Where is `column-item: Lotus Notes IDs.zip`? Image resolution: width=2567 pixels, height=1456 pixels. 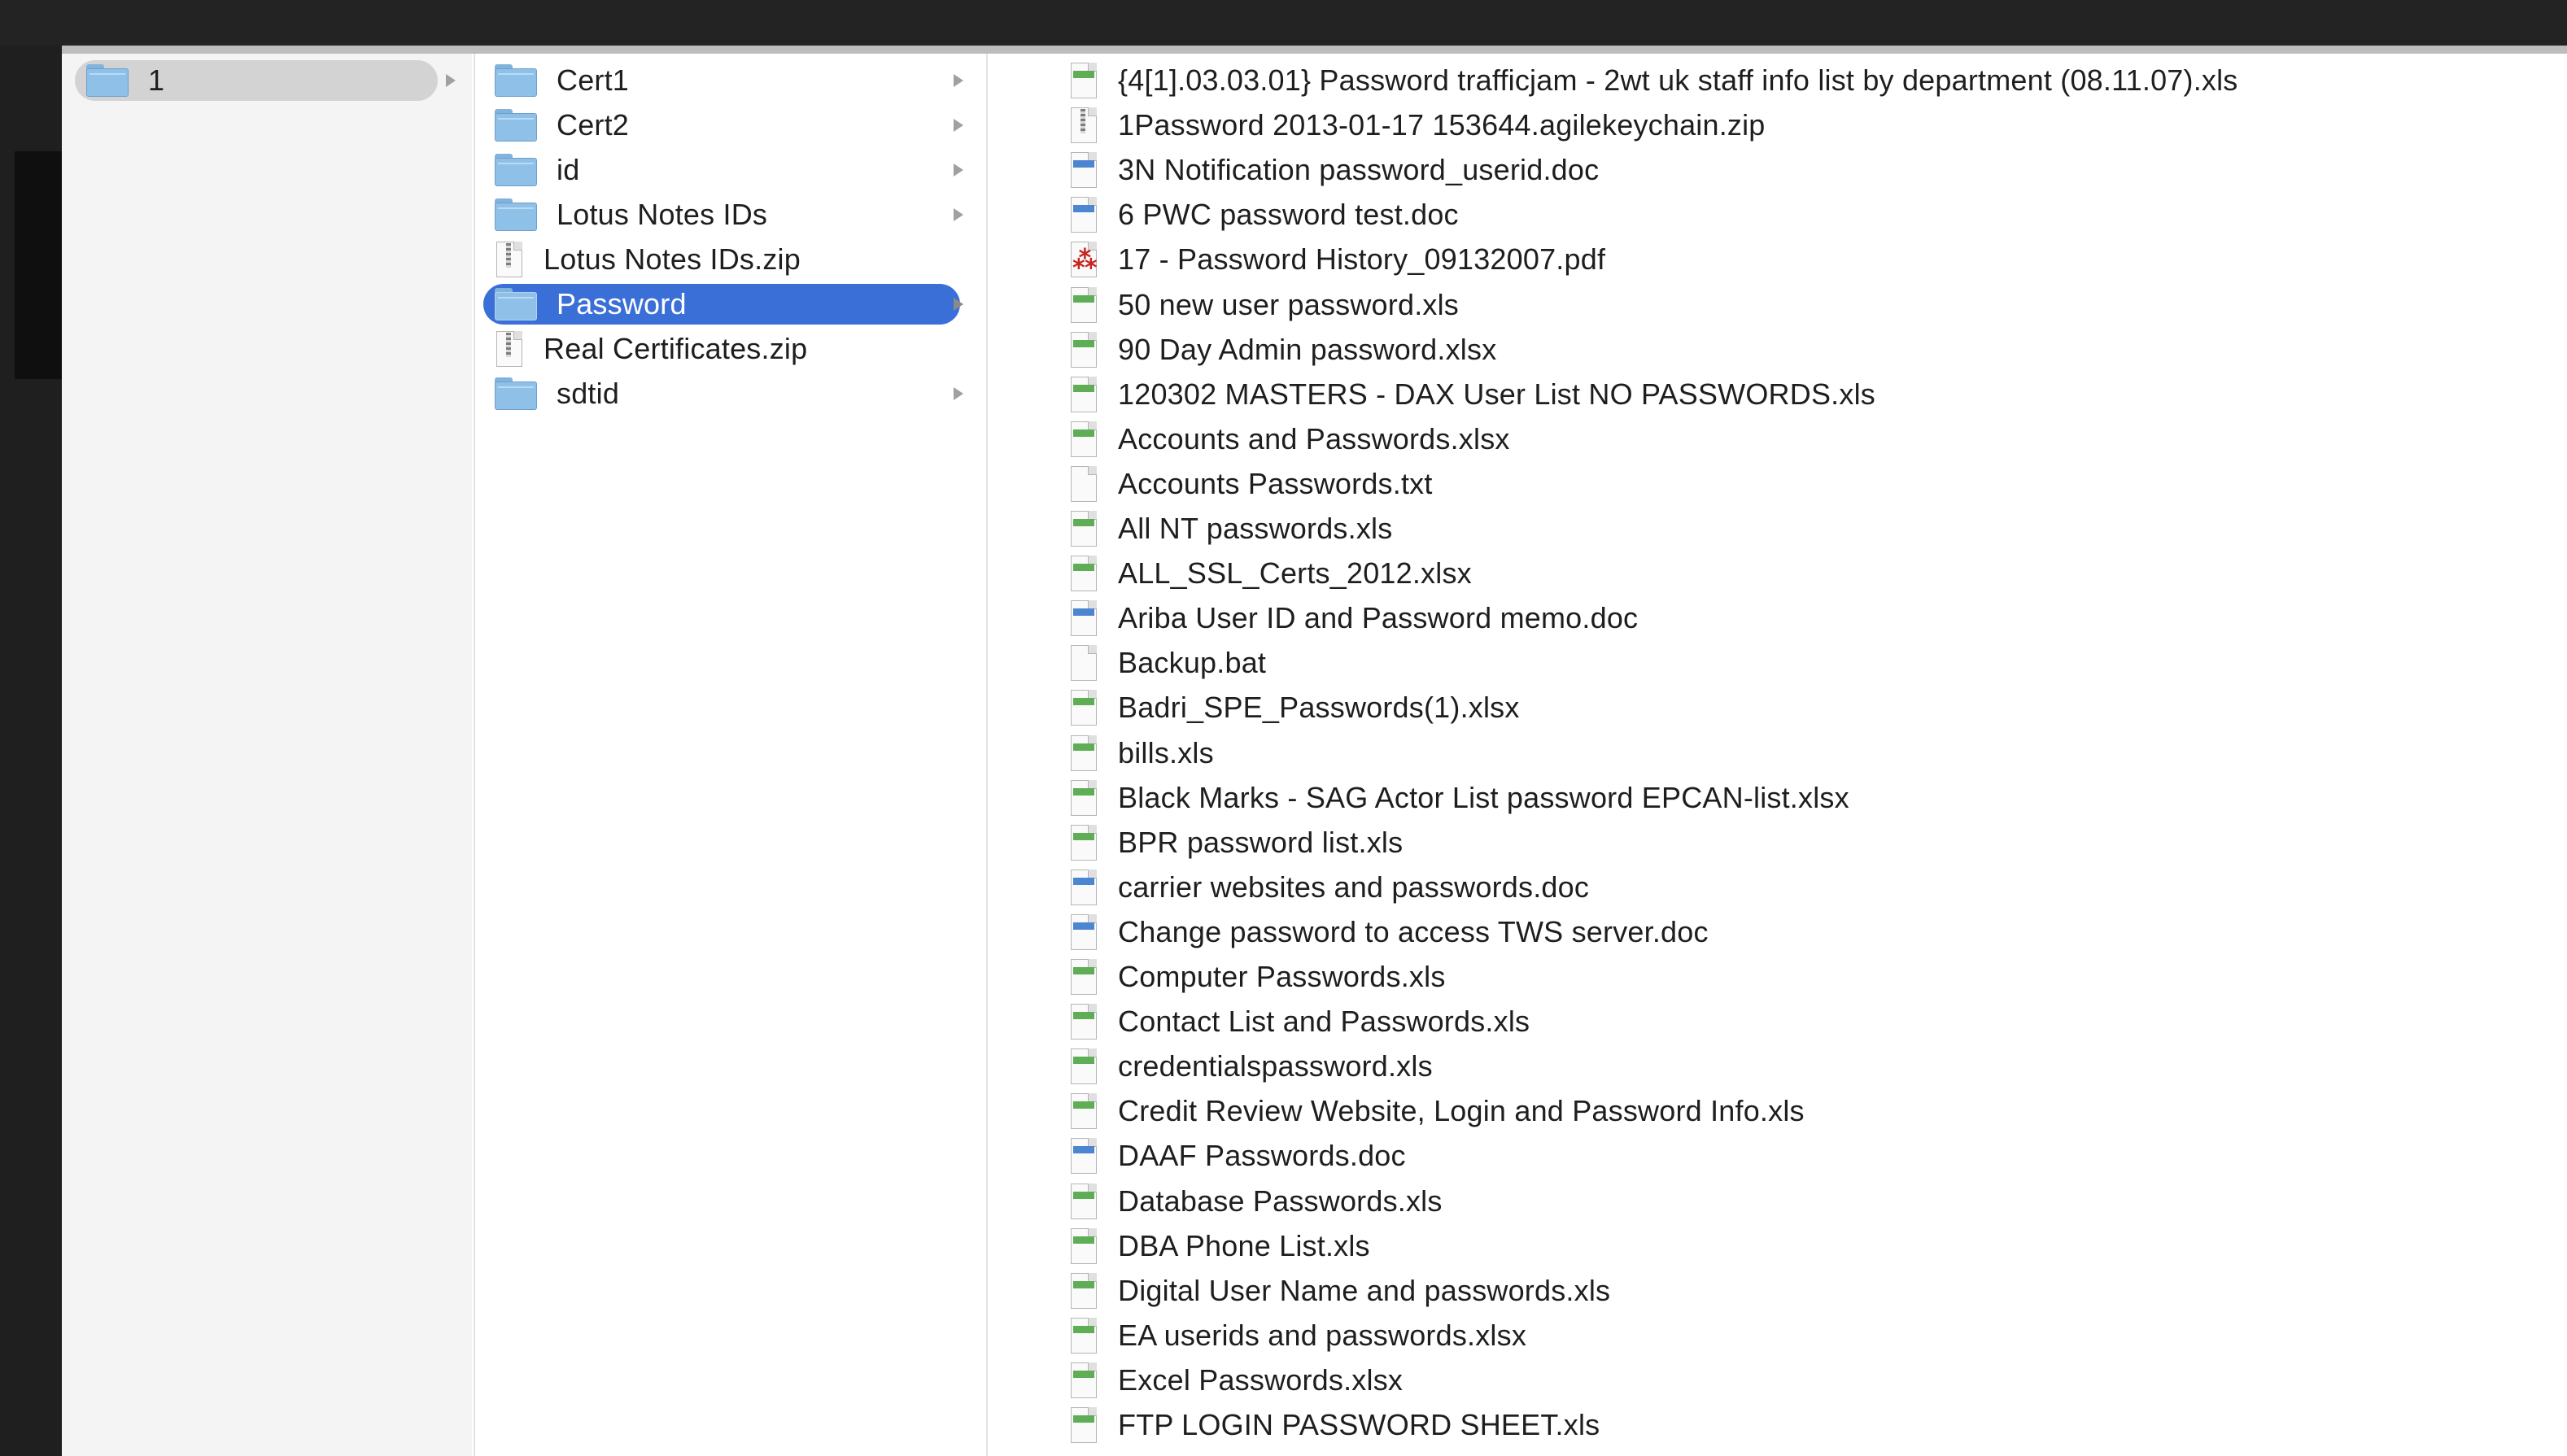 column-item: Lotus Notes IDs.zip is located at coordinates (721, 260).